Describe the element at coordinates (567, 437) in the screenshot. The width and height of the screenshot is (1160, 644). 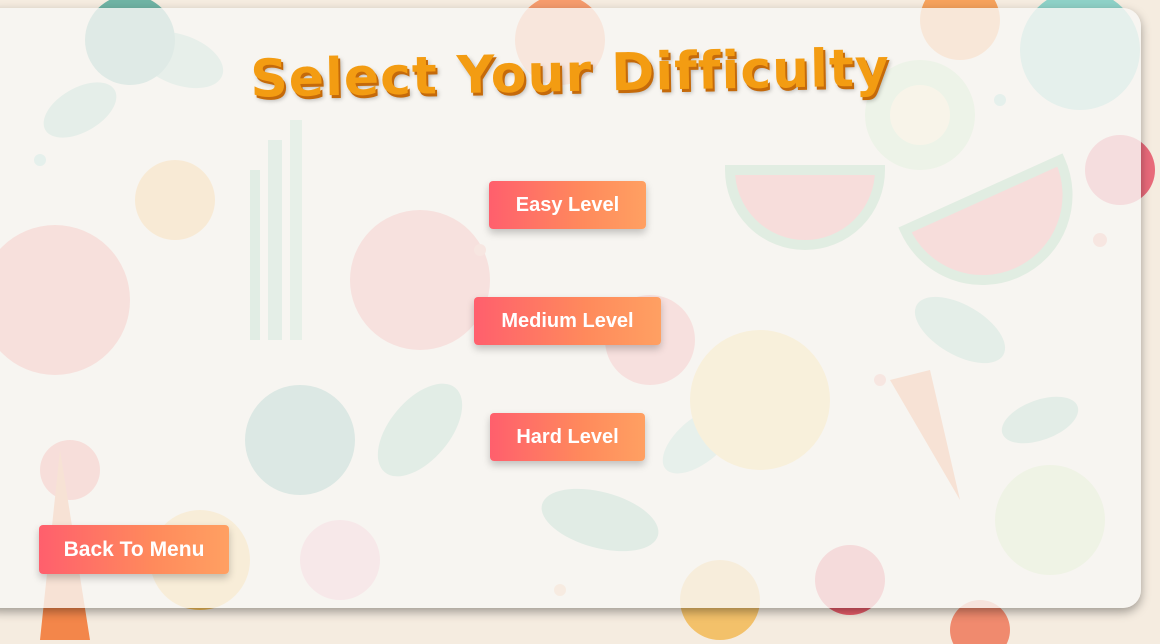
I see `hard-level-button: Hard Level` at that location.